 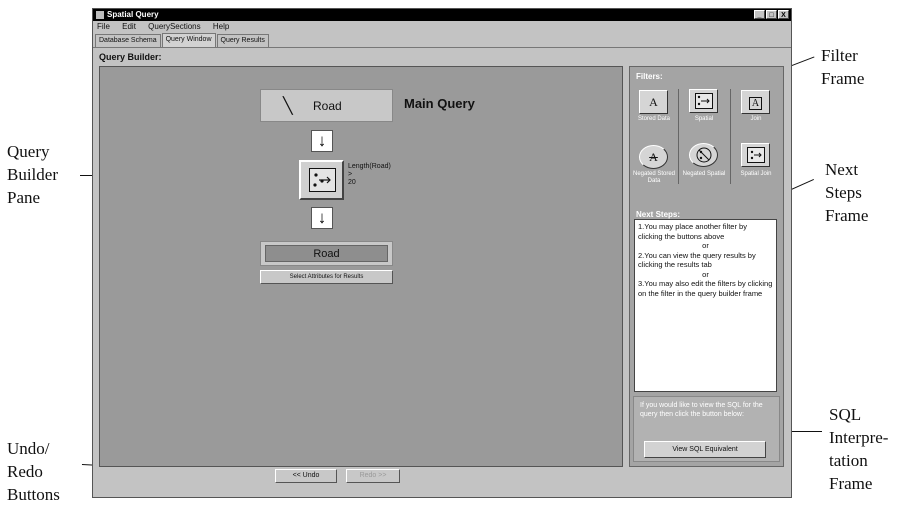 I want to click on filter-caption: Negated Spatial, so click(x=704, y=174).